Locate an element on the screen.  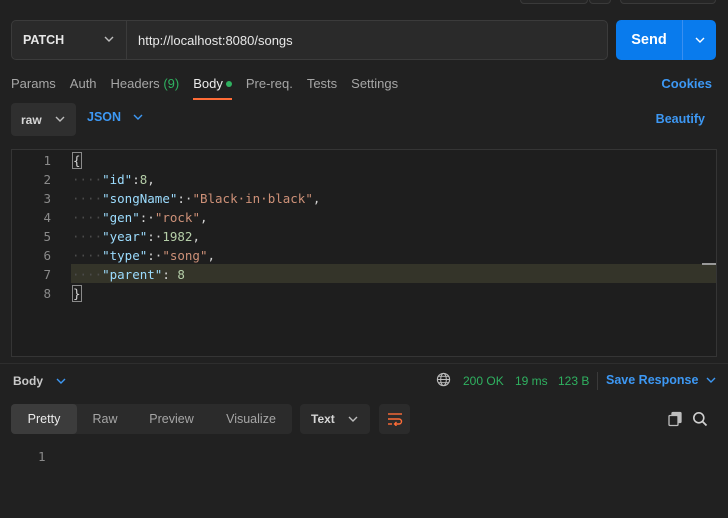
code-line: { is located at coordinates (77, 160).